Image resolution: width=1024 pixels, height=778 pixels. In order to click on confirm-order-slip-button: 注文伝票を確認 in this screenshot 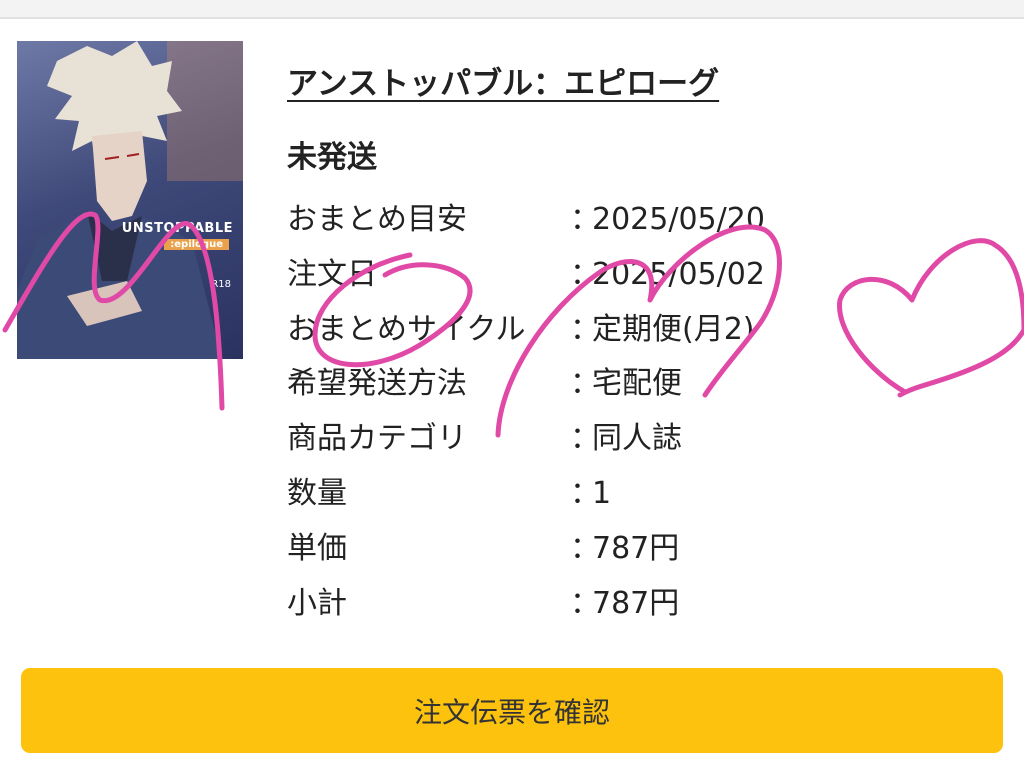, I will do `click(512, 710)`.